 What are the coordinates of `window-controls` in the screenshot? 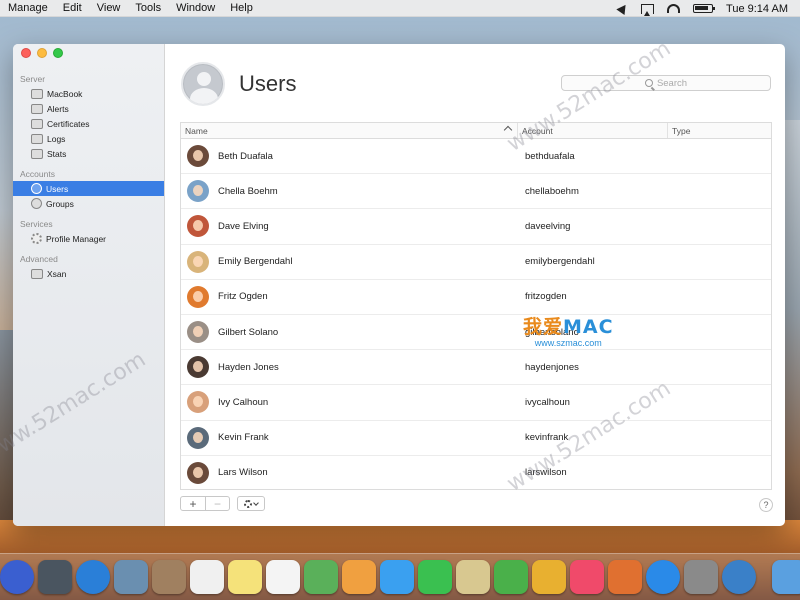 It's located at (42, 53).